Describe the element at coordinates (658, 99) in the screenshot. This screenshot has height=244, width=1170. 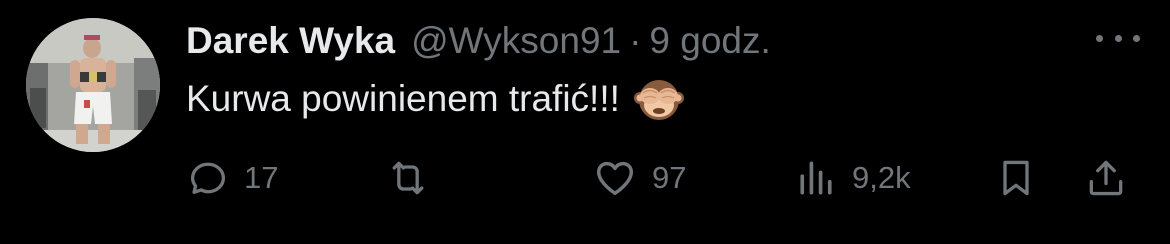
I see `see-no-evil-monkey-icon` at that location.